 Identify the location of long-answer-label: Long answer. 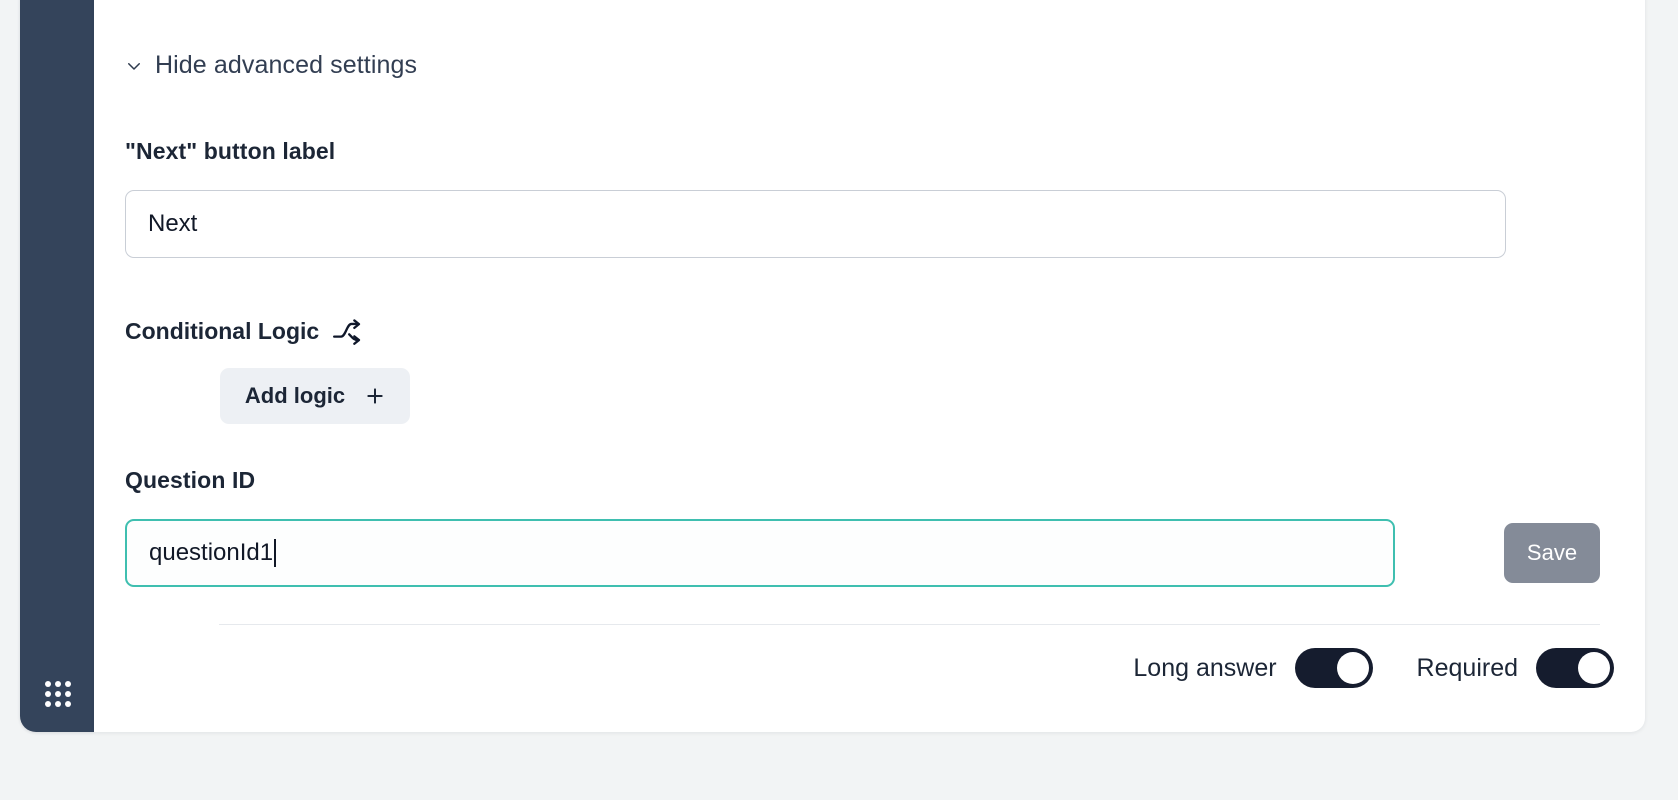
(1205, 667).